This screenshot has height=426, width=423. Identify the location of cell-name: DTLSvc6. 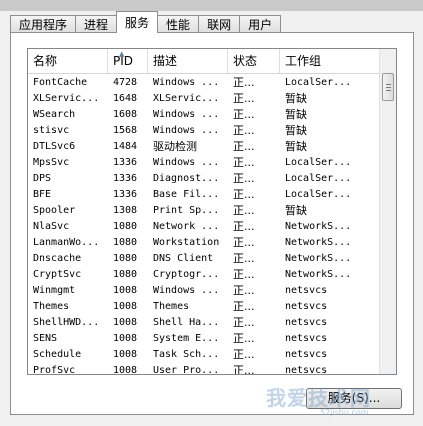
(54, 146).